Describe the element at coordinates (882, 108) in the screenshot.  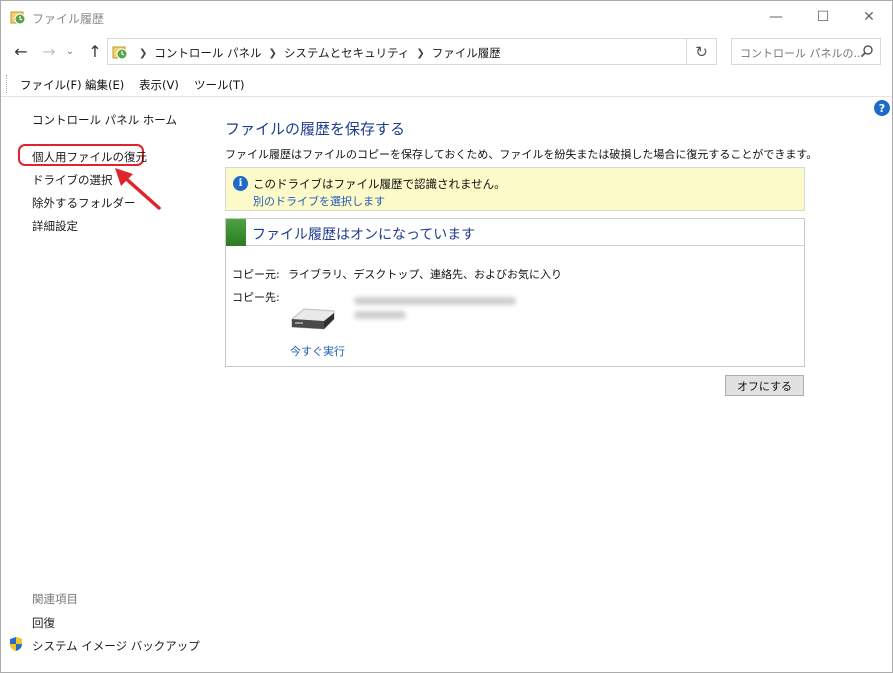
I see `help-icon: ?` at that location.